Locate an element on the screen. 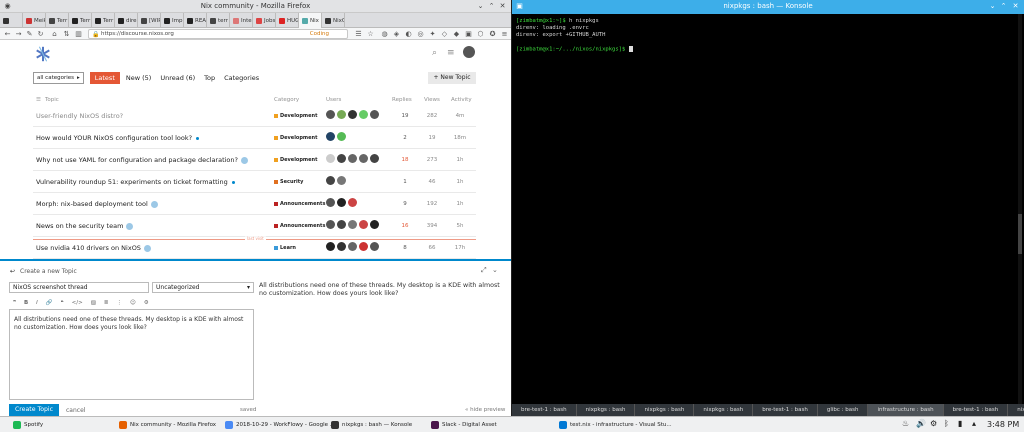 This screenshot has width=1024, height=432. hide-preview-link: « hide preview is located at coordinates (485, 410).